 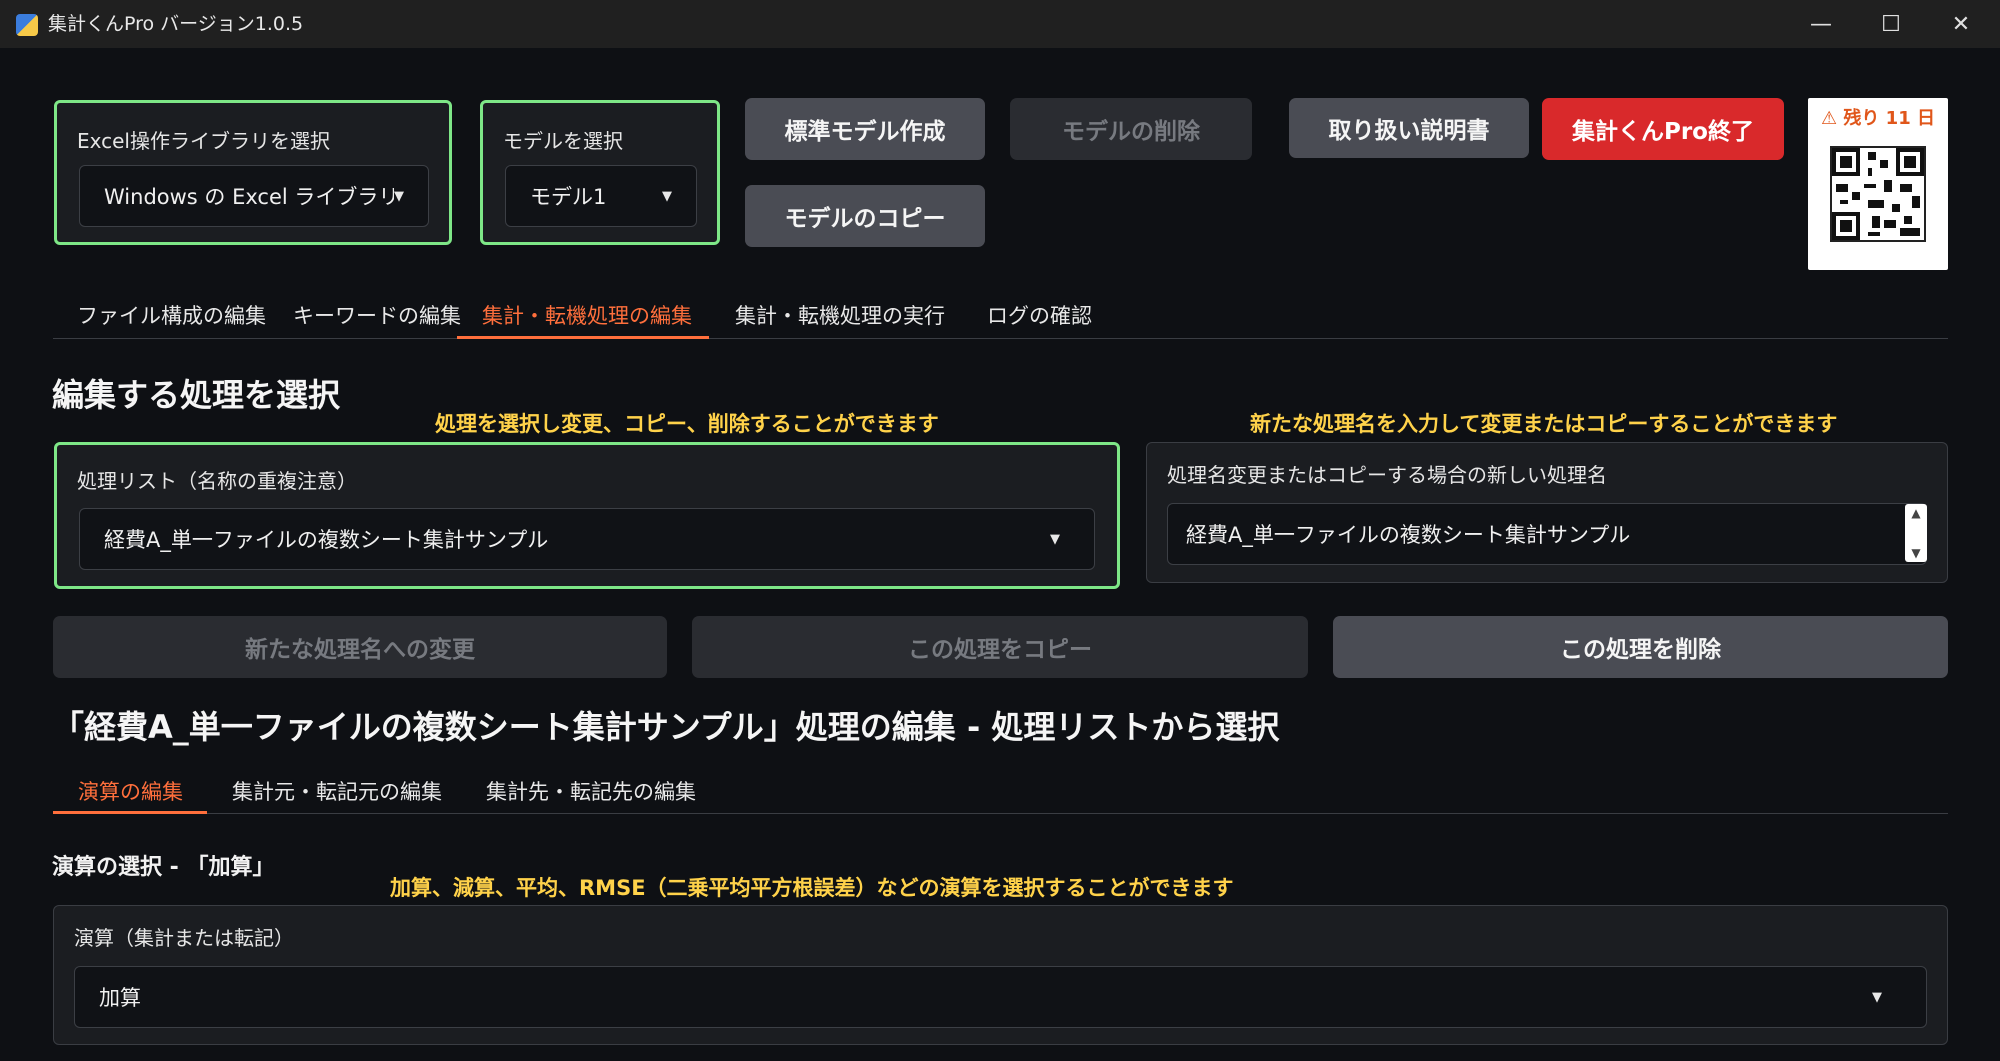 I want to click on tab-keywords: キーワードの編集, so click(x=377, y=315).